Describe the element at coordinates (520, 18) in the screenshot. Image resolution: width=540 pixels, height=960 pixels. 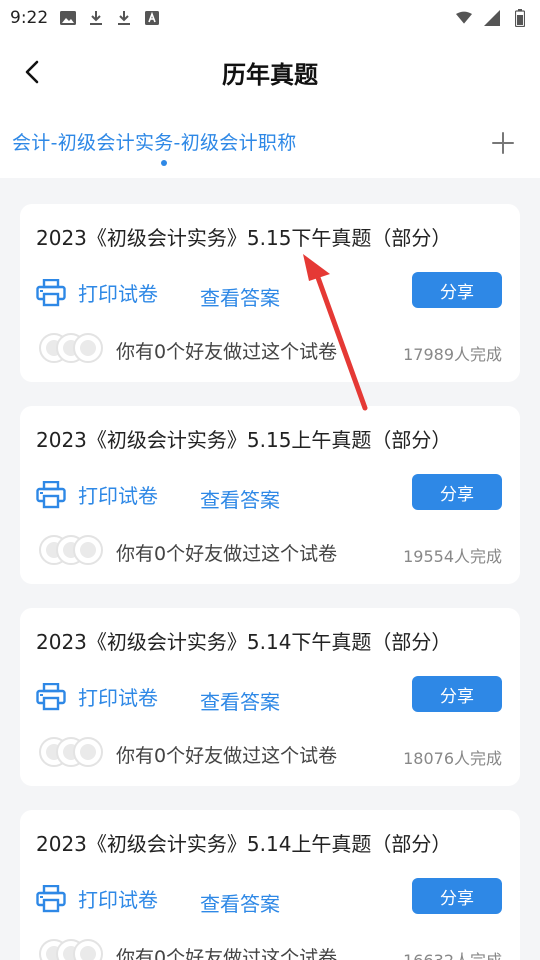
I see `battery-icon` at that location.